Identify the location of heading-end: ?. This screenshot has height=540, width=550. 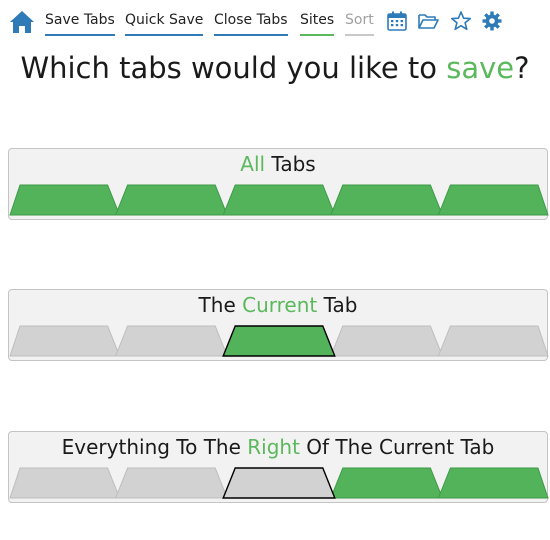
(522, 68).